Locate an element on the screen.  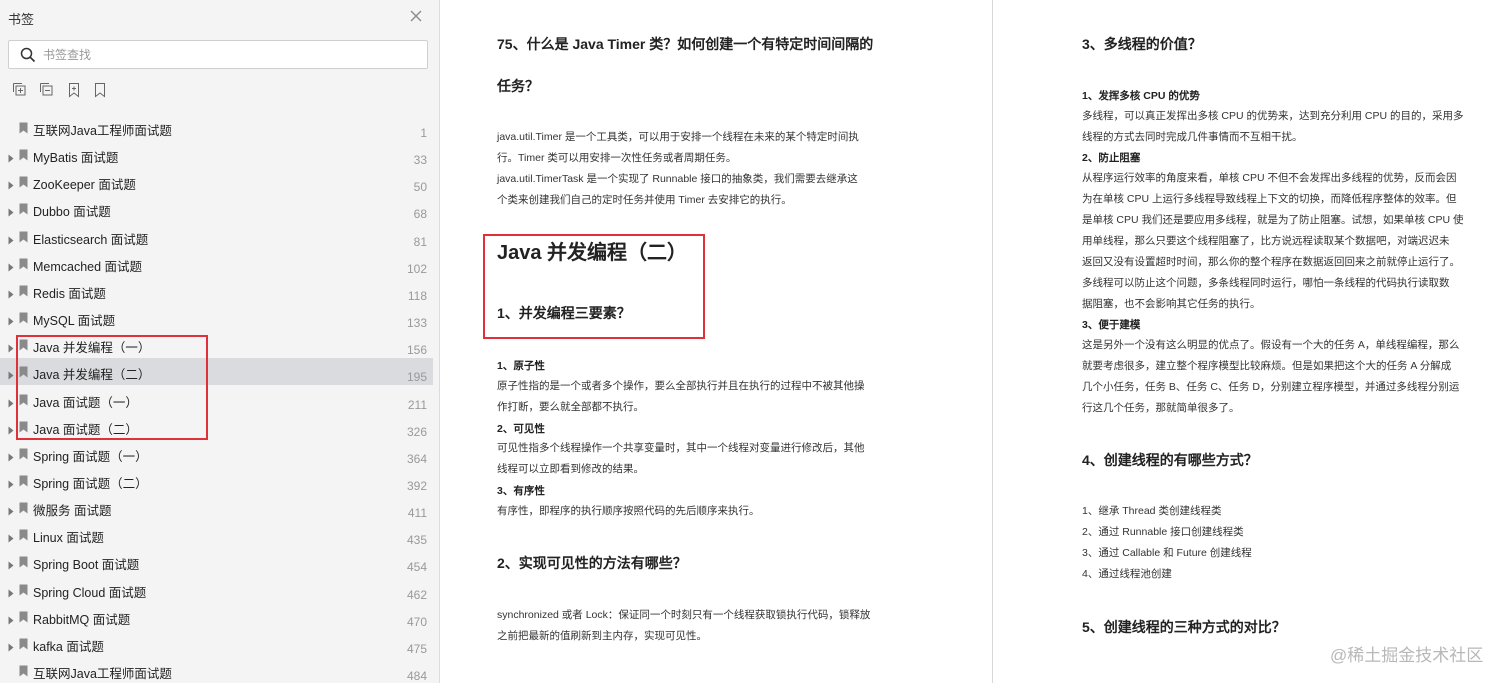
bookmark-label: RabbitMQ 面试题 is located at coordinates (82, 619).